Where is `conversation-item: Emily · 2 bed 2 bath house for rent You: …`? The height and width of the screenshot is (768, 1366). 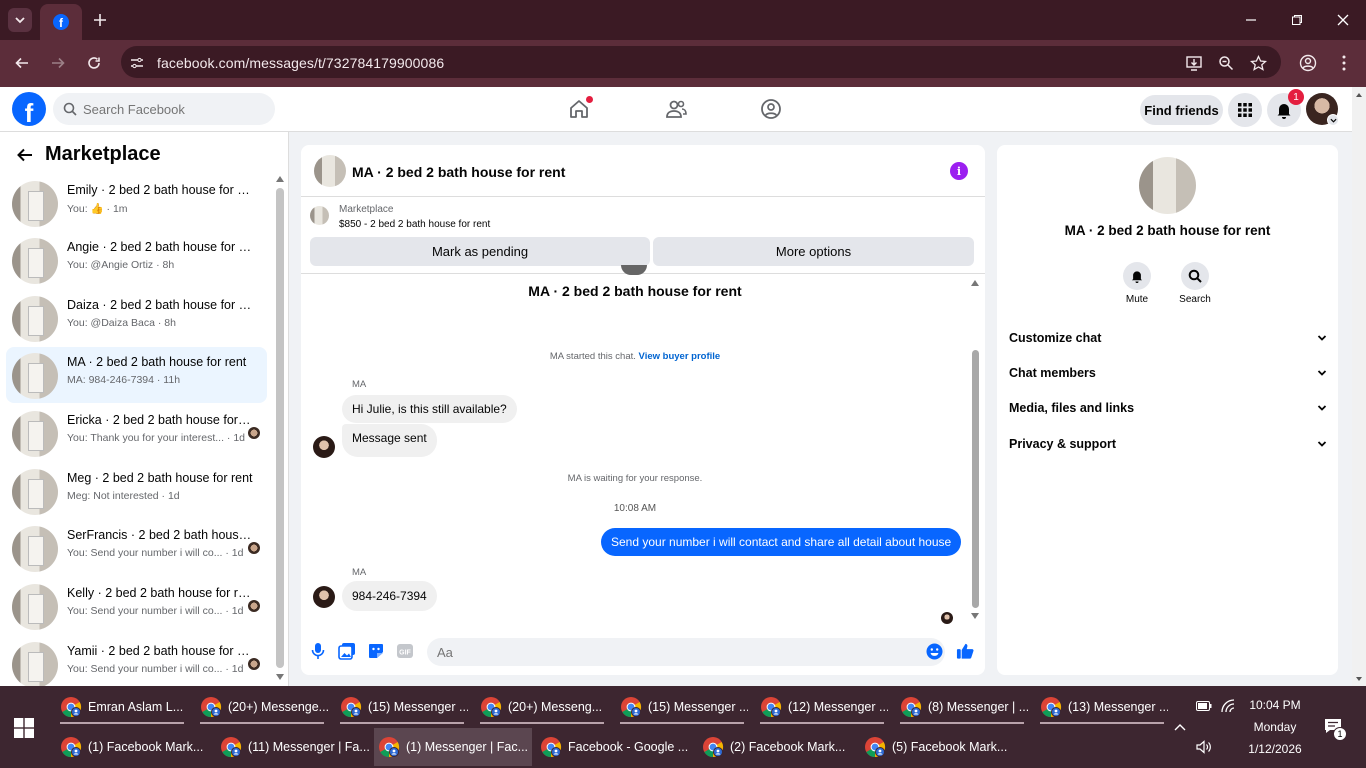 conversation-item: Emily · 2 bed 2 bath house for rent You: … is located at coordinates (136, 203).